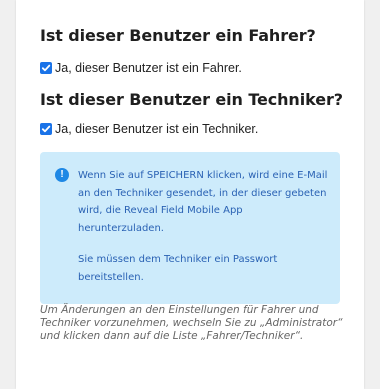 The height and width of the screenshot is (389, 380). I want to click on info-icon: !, so click(62, 175).